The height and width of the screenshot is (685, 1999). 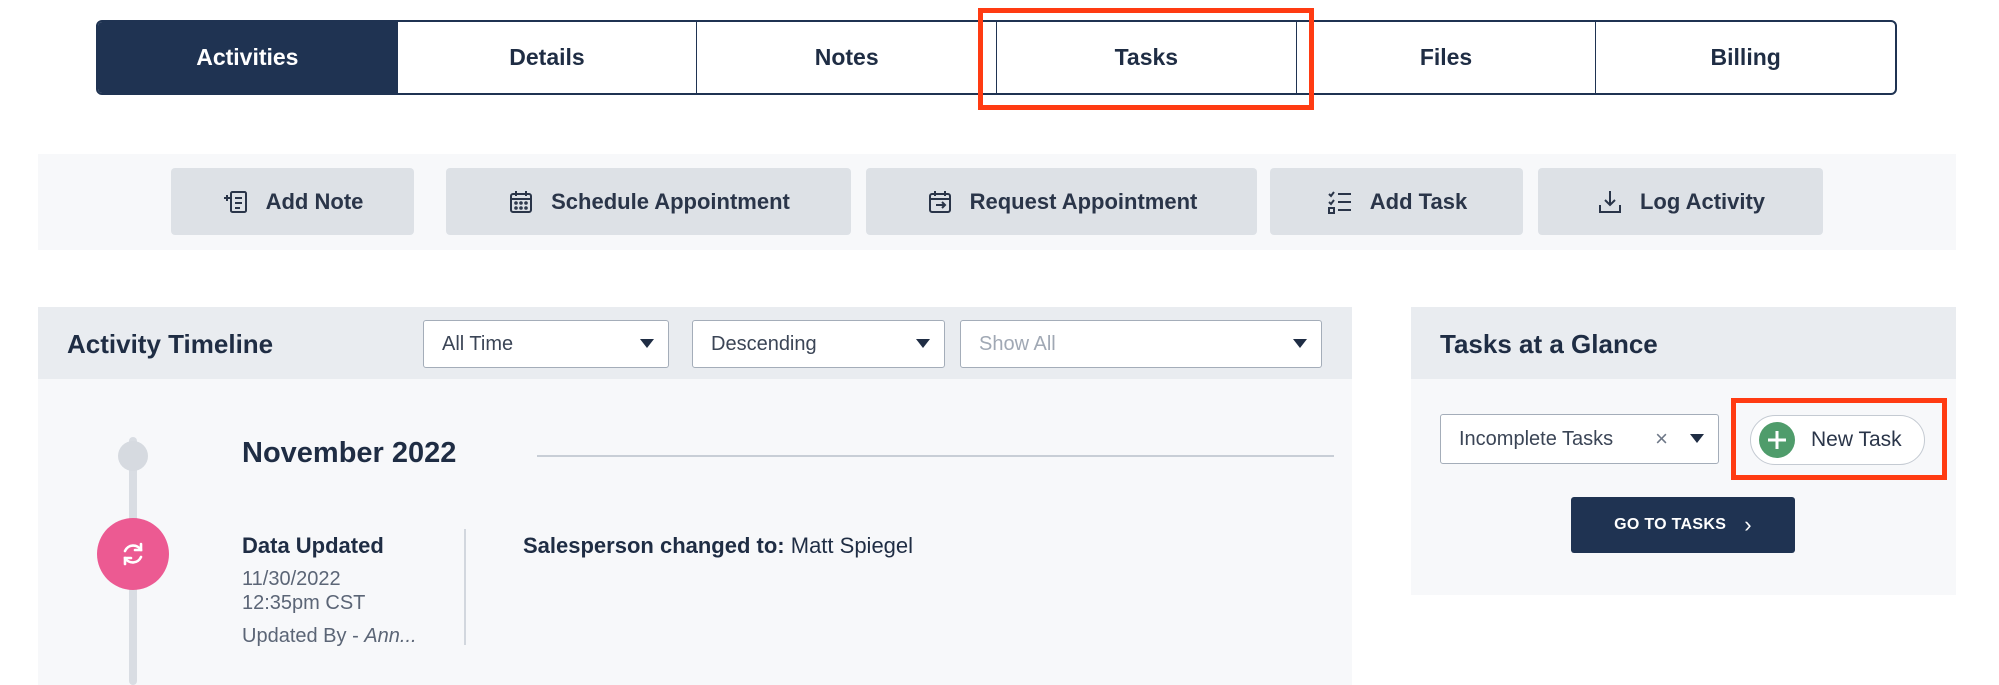 I want to click on chevron-right-icon: ›, so click(x=1748, y=524).